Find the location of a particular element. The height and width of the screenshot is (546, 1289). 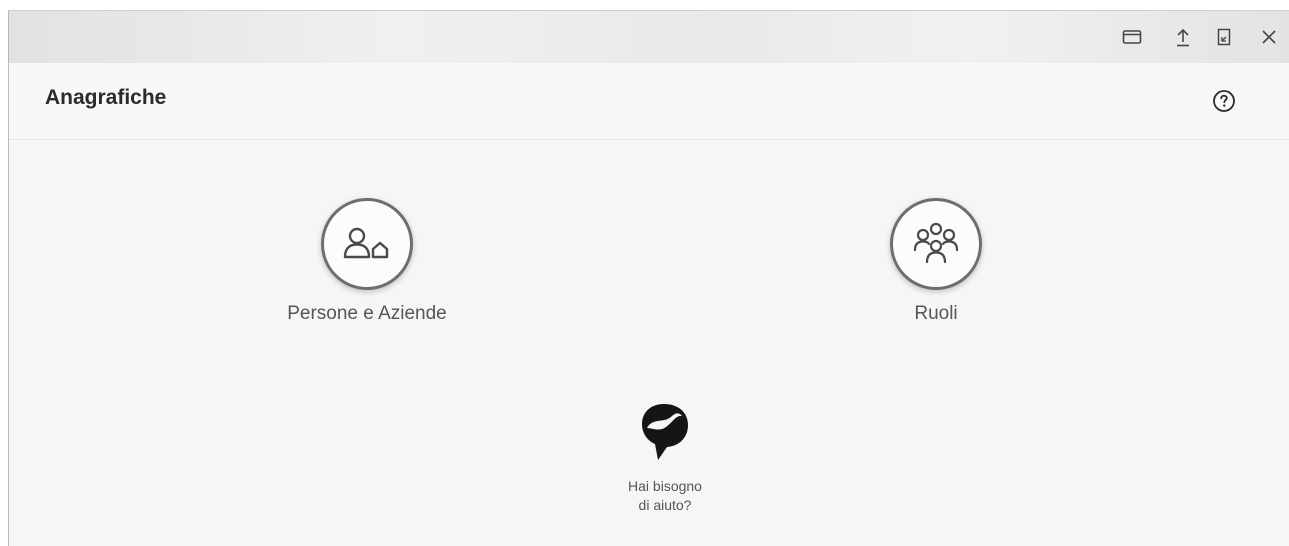

page-title: Anagrafiche is located at coordinates (106, 97).